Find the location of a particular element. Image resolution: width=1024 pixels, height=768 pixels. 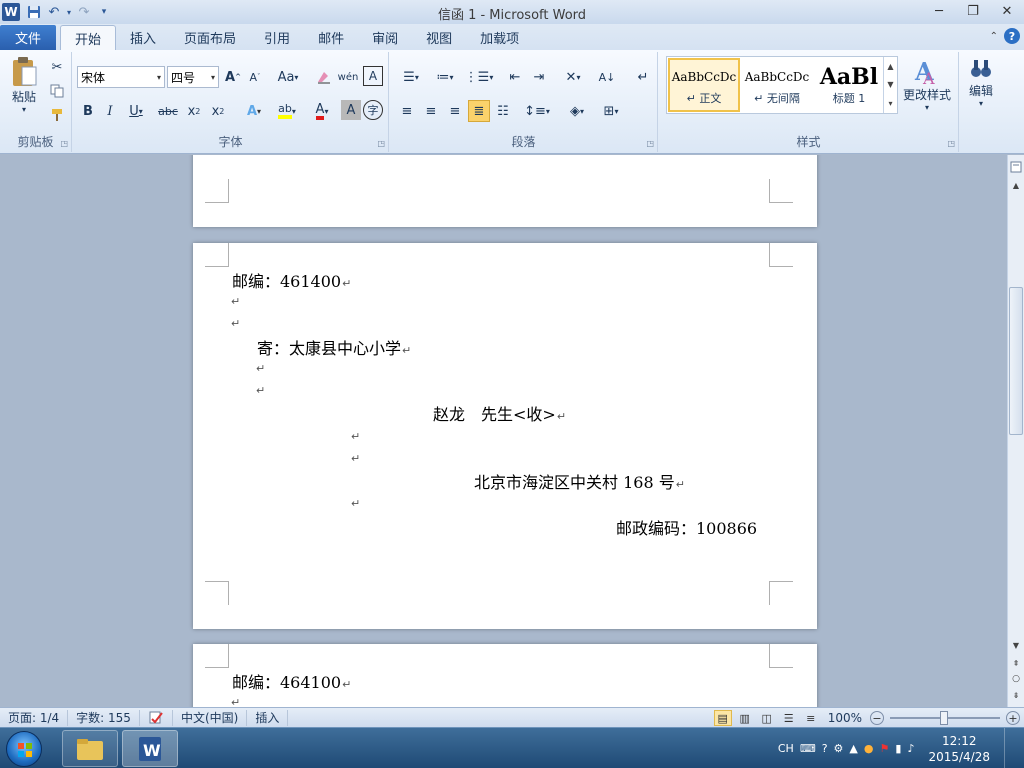

tab-file: 文件 is located at coordinates (28, 37).